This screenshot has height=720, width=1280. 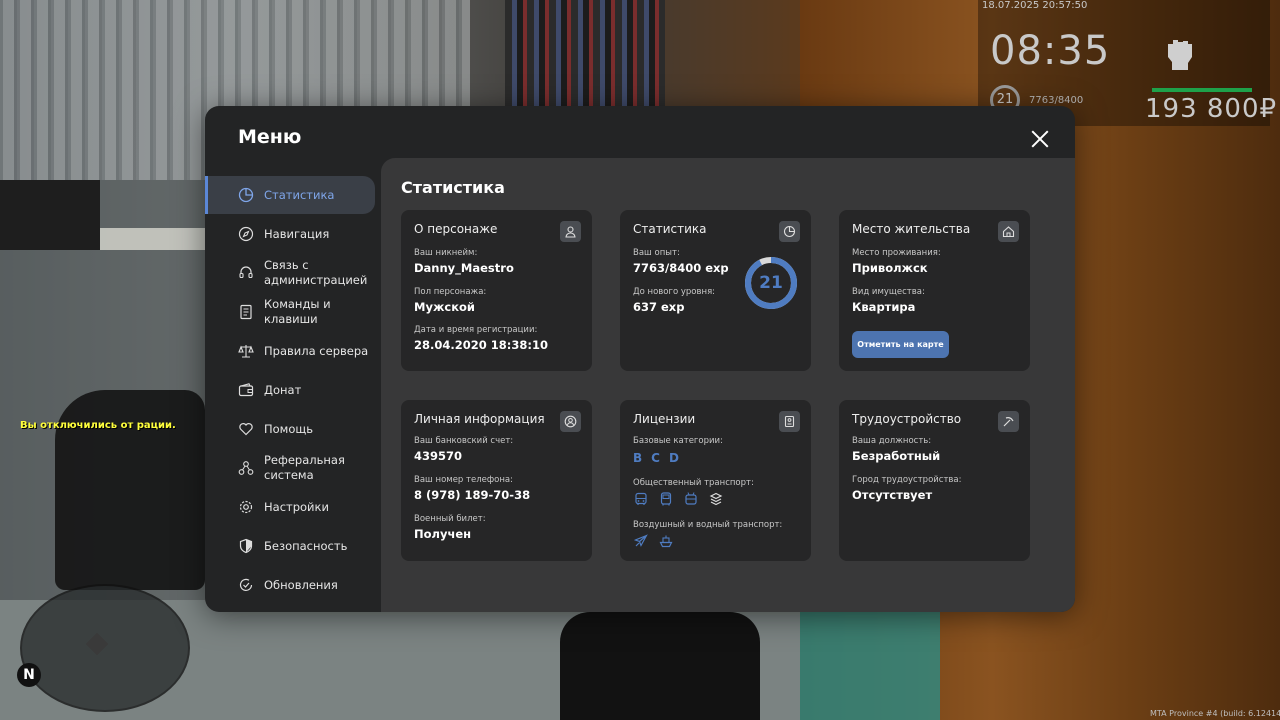 What do you see at coordinates (896, 253) in the screenshot?
I see `place-label: Место проживания:` at bounding box center [896, 253].